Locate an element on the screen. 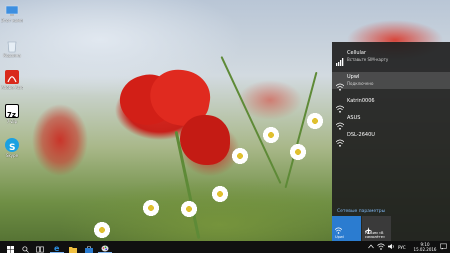 The width and height of the screenshot is (450, 257). tile-label: Режим «В самолёте» is located at coordinates (375, 235).